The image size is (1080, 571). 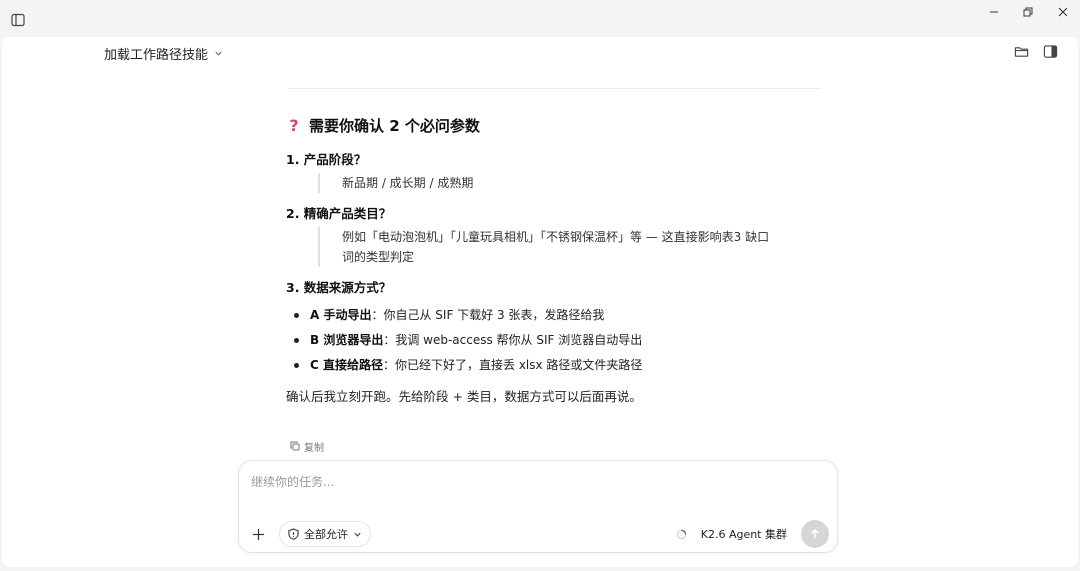 I want to click on heading-text: 需要你确认 2 个必问参数, so click(x=394, y=125).